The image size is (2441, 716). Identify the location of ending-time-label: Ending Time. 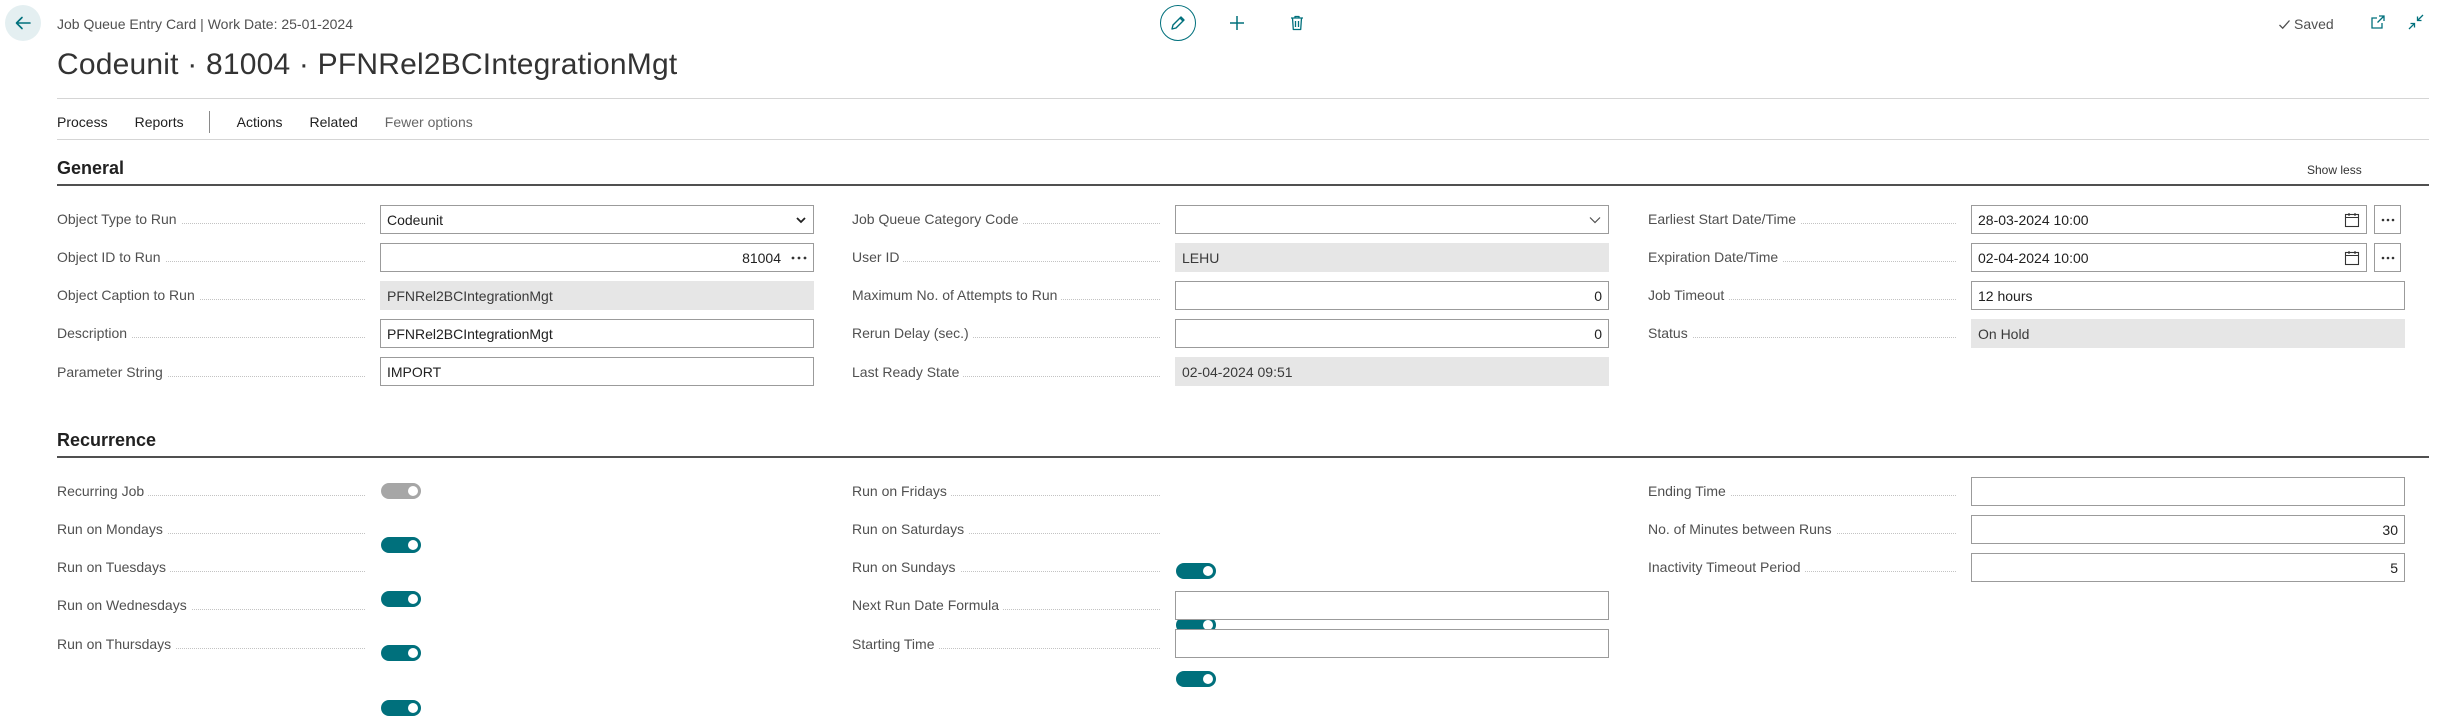
(1802, 491).